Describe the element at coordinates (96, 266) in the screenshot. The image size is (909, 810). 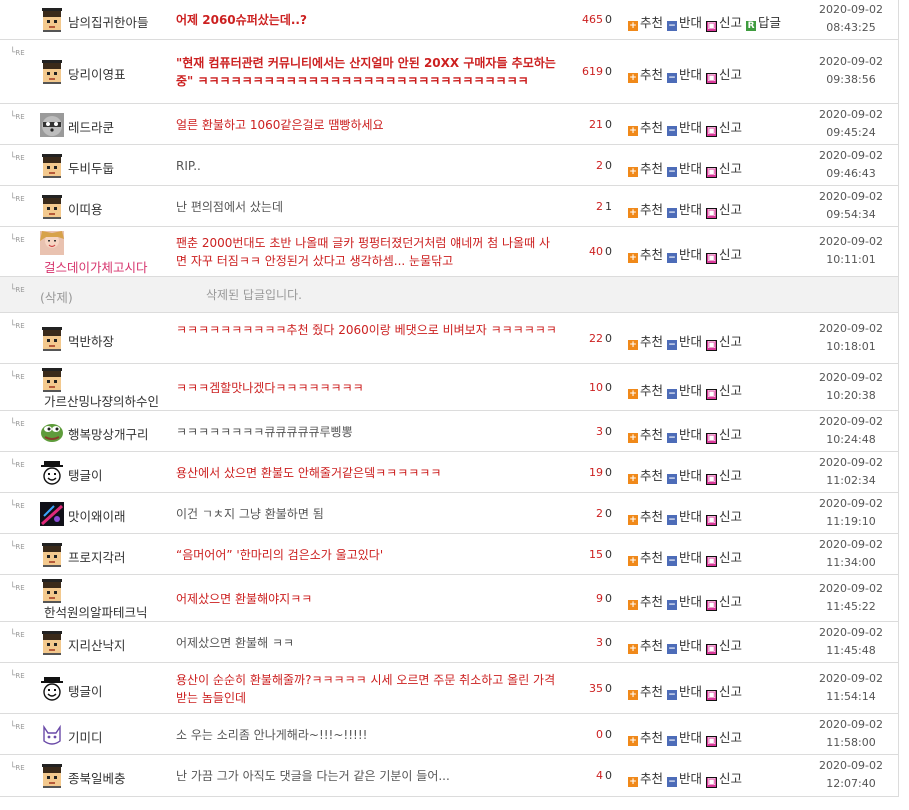
I see `author-nickname: 걸스데이가체고시다` at that location.